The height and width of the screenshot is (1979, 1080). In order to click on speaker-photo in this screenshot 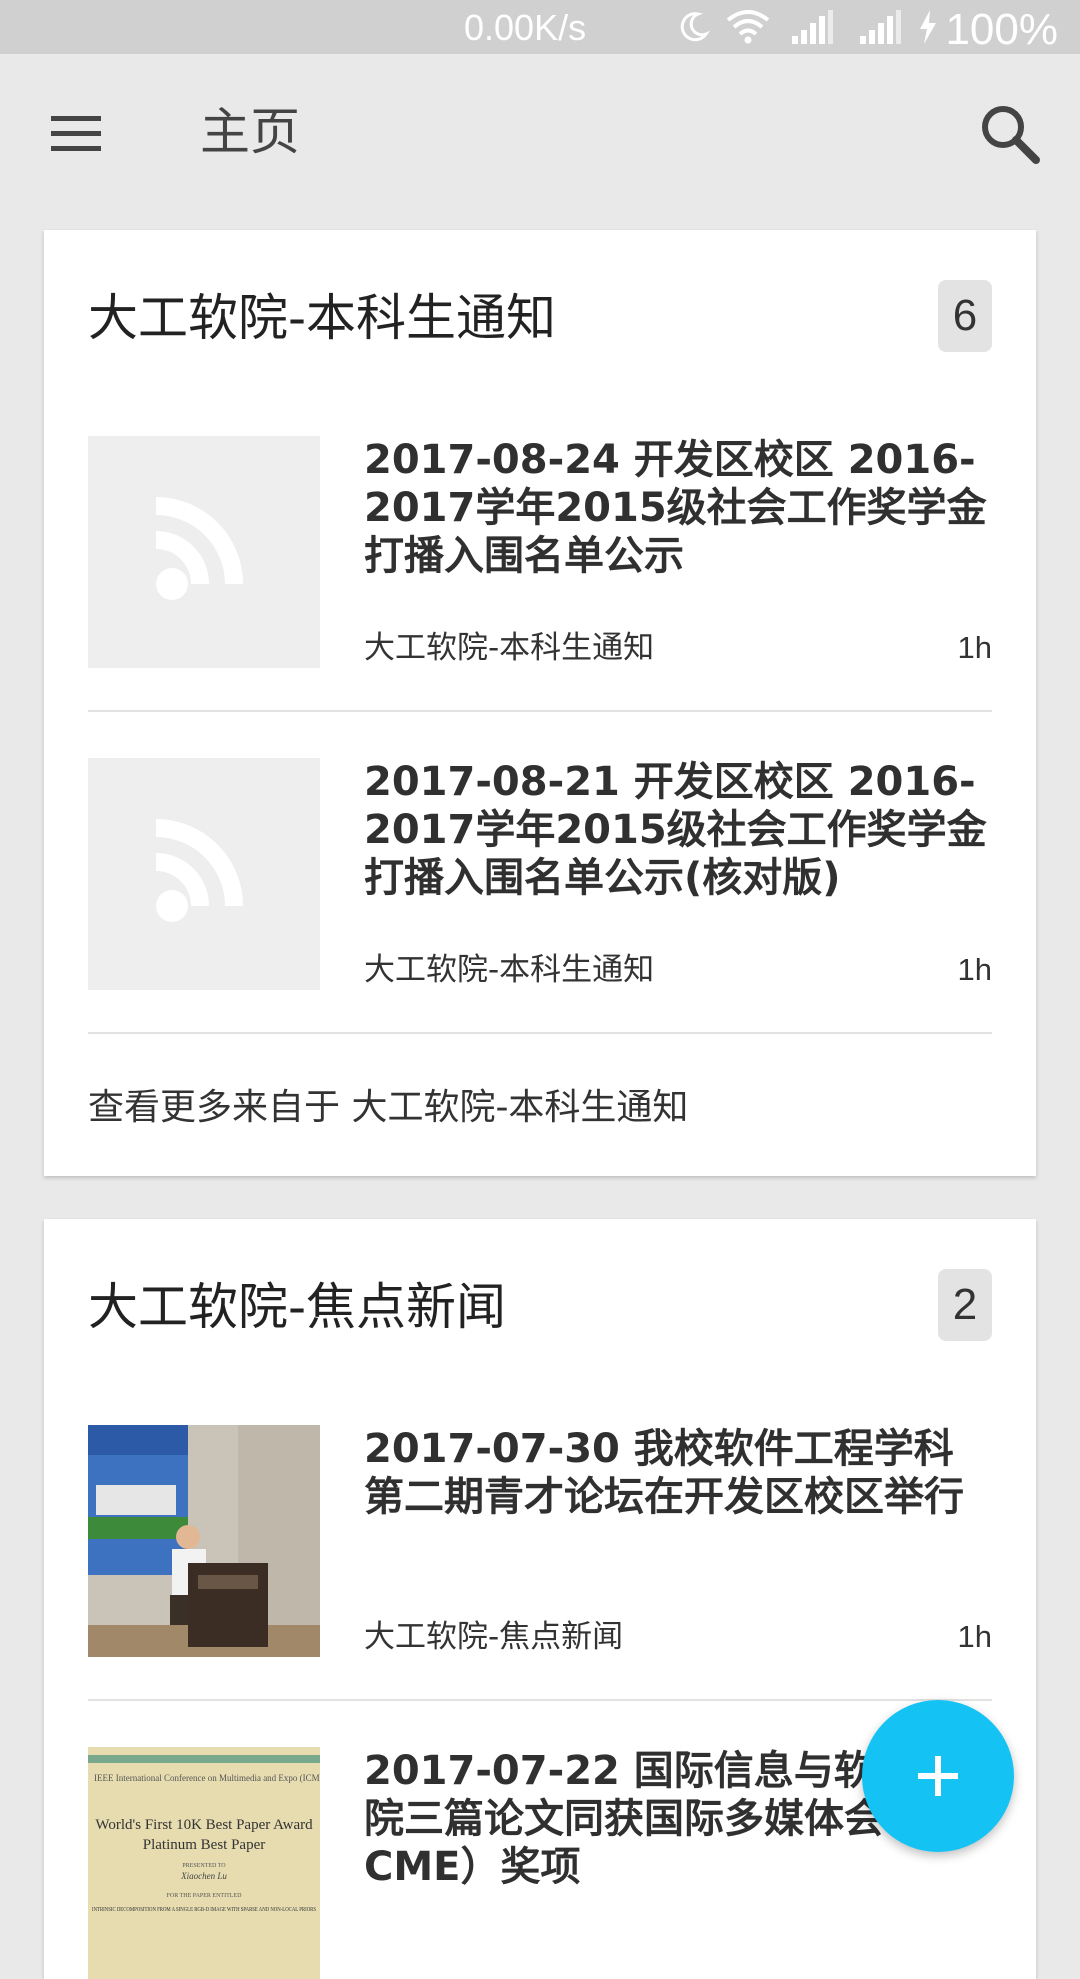, I will do `click(204, 1541)`.